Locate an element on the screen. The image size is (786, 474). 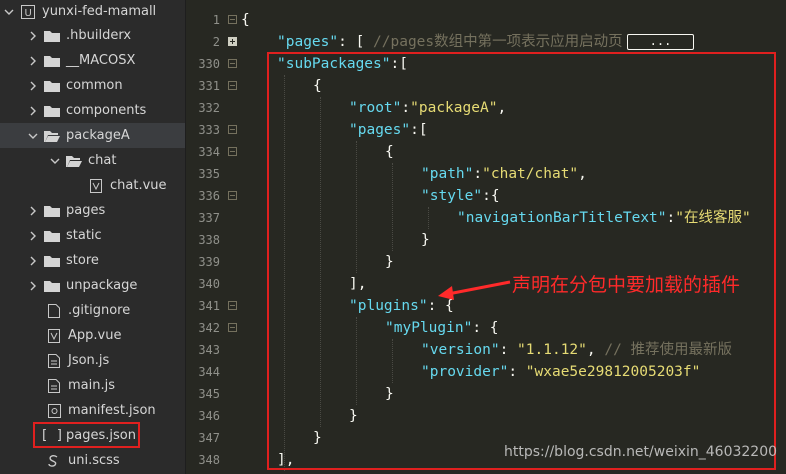
svg-text: U is located at coordinates (28, 13).